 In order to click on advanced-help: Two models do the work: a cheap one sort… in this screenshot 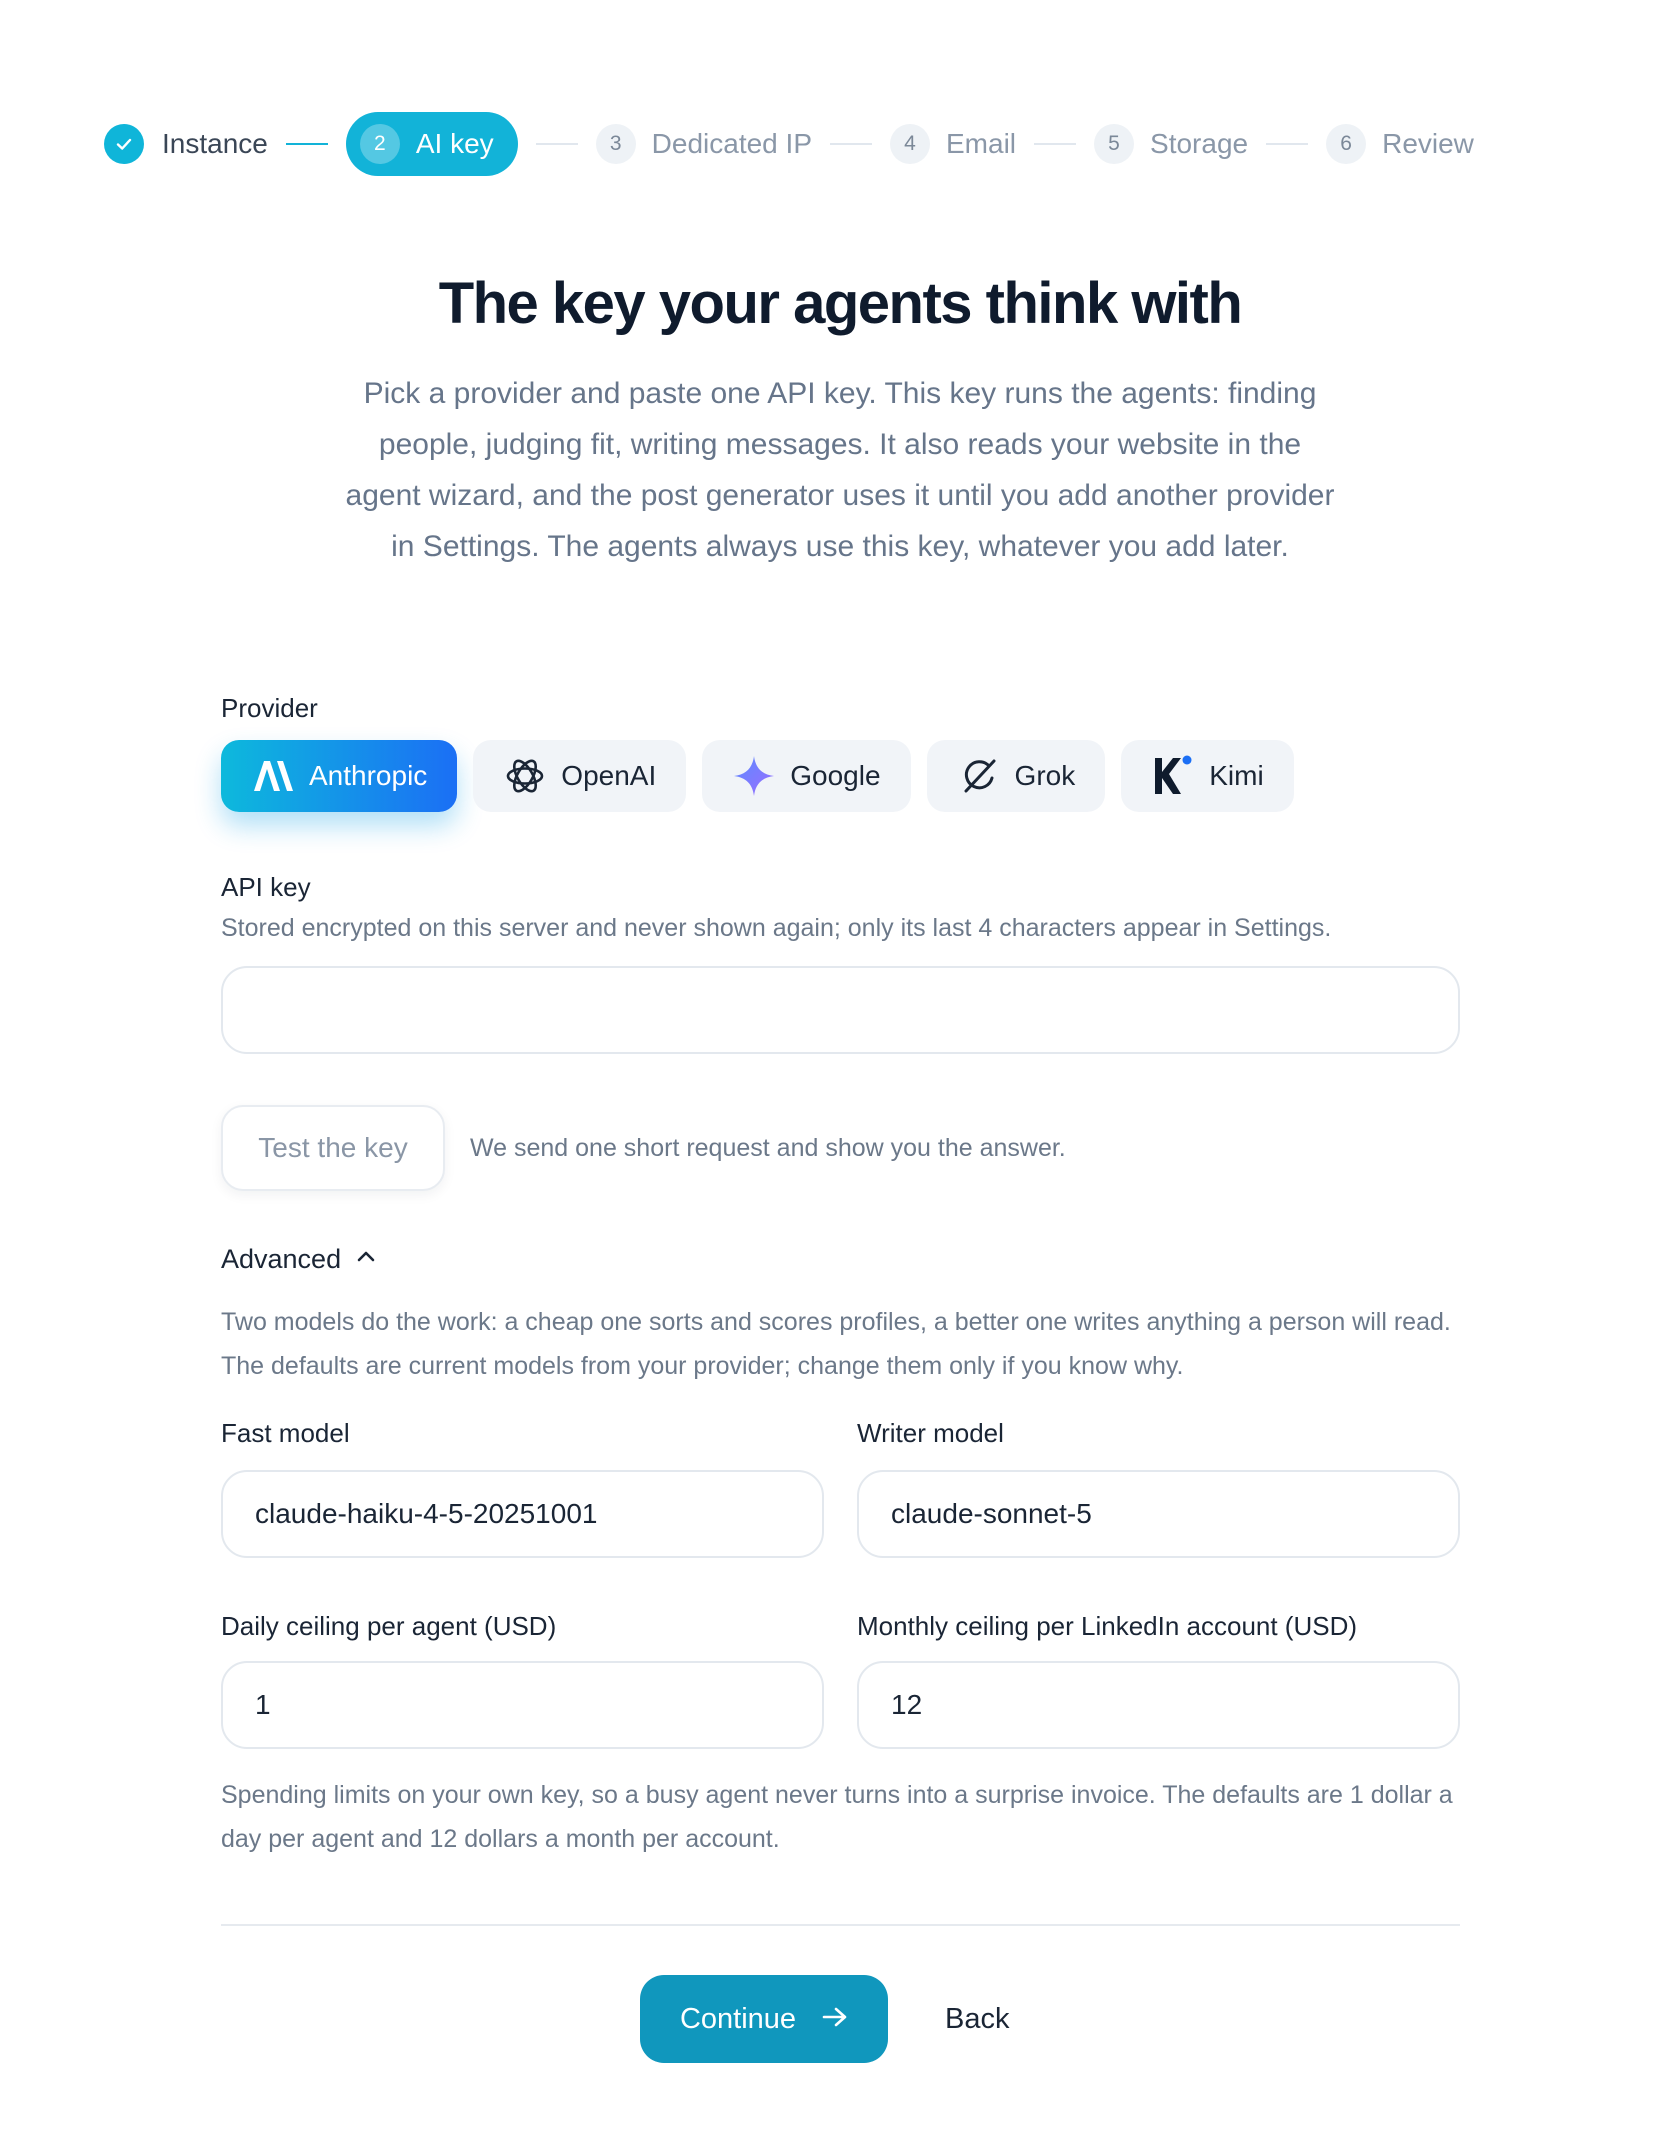, I will do `click(836, 1344)`.